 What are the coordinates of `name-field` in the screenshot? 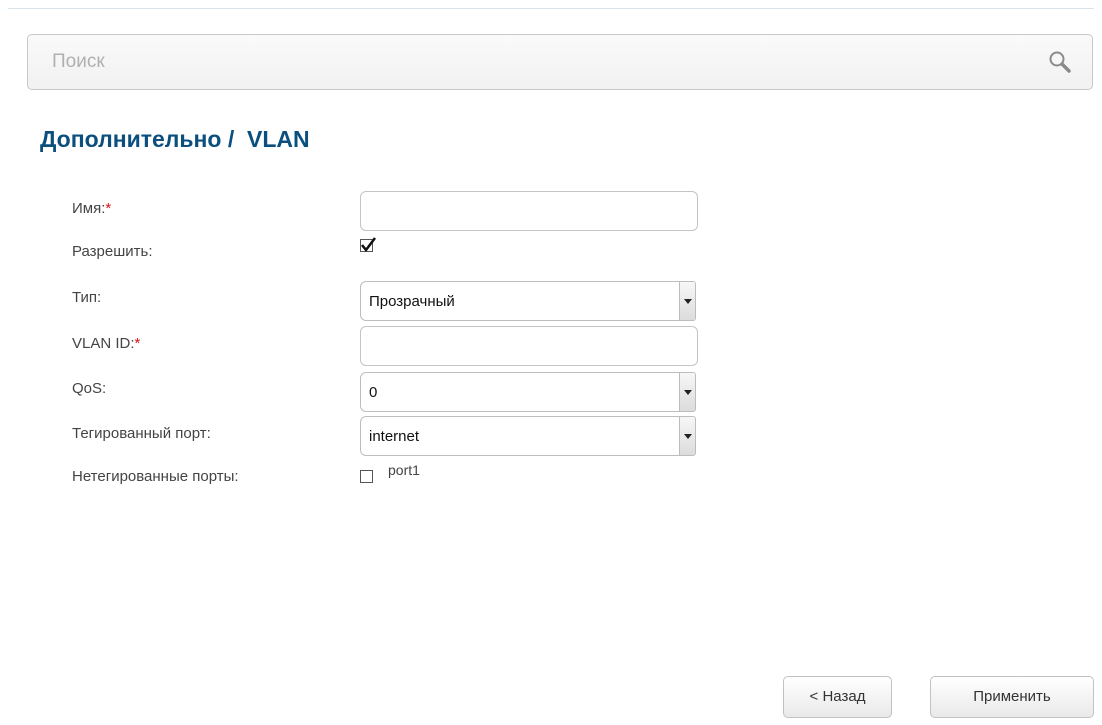 It's located at (529, 211).